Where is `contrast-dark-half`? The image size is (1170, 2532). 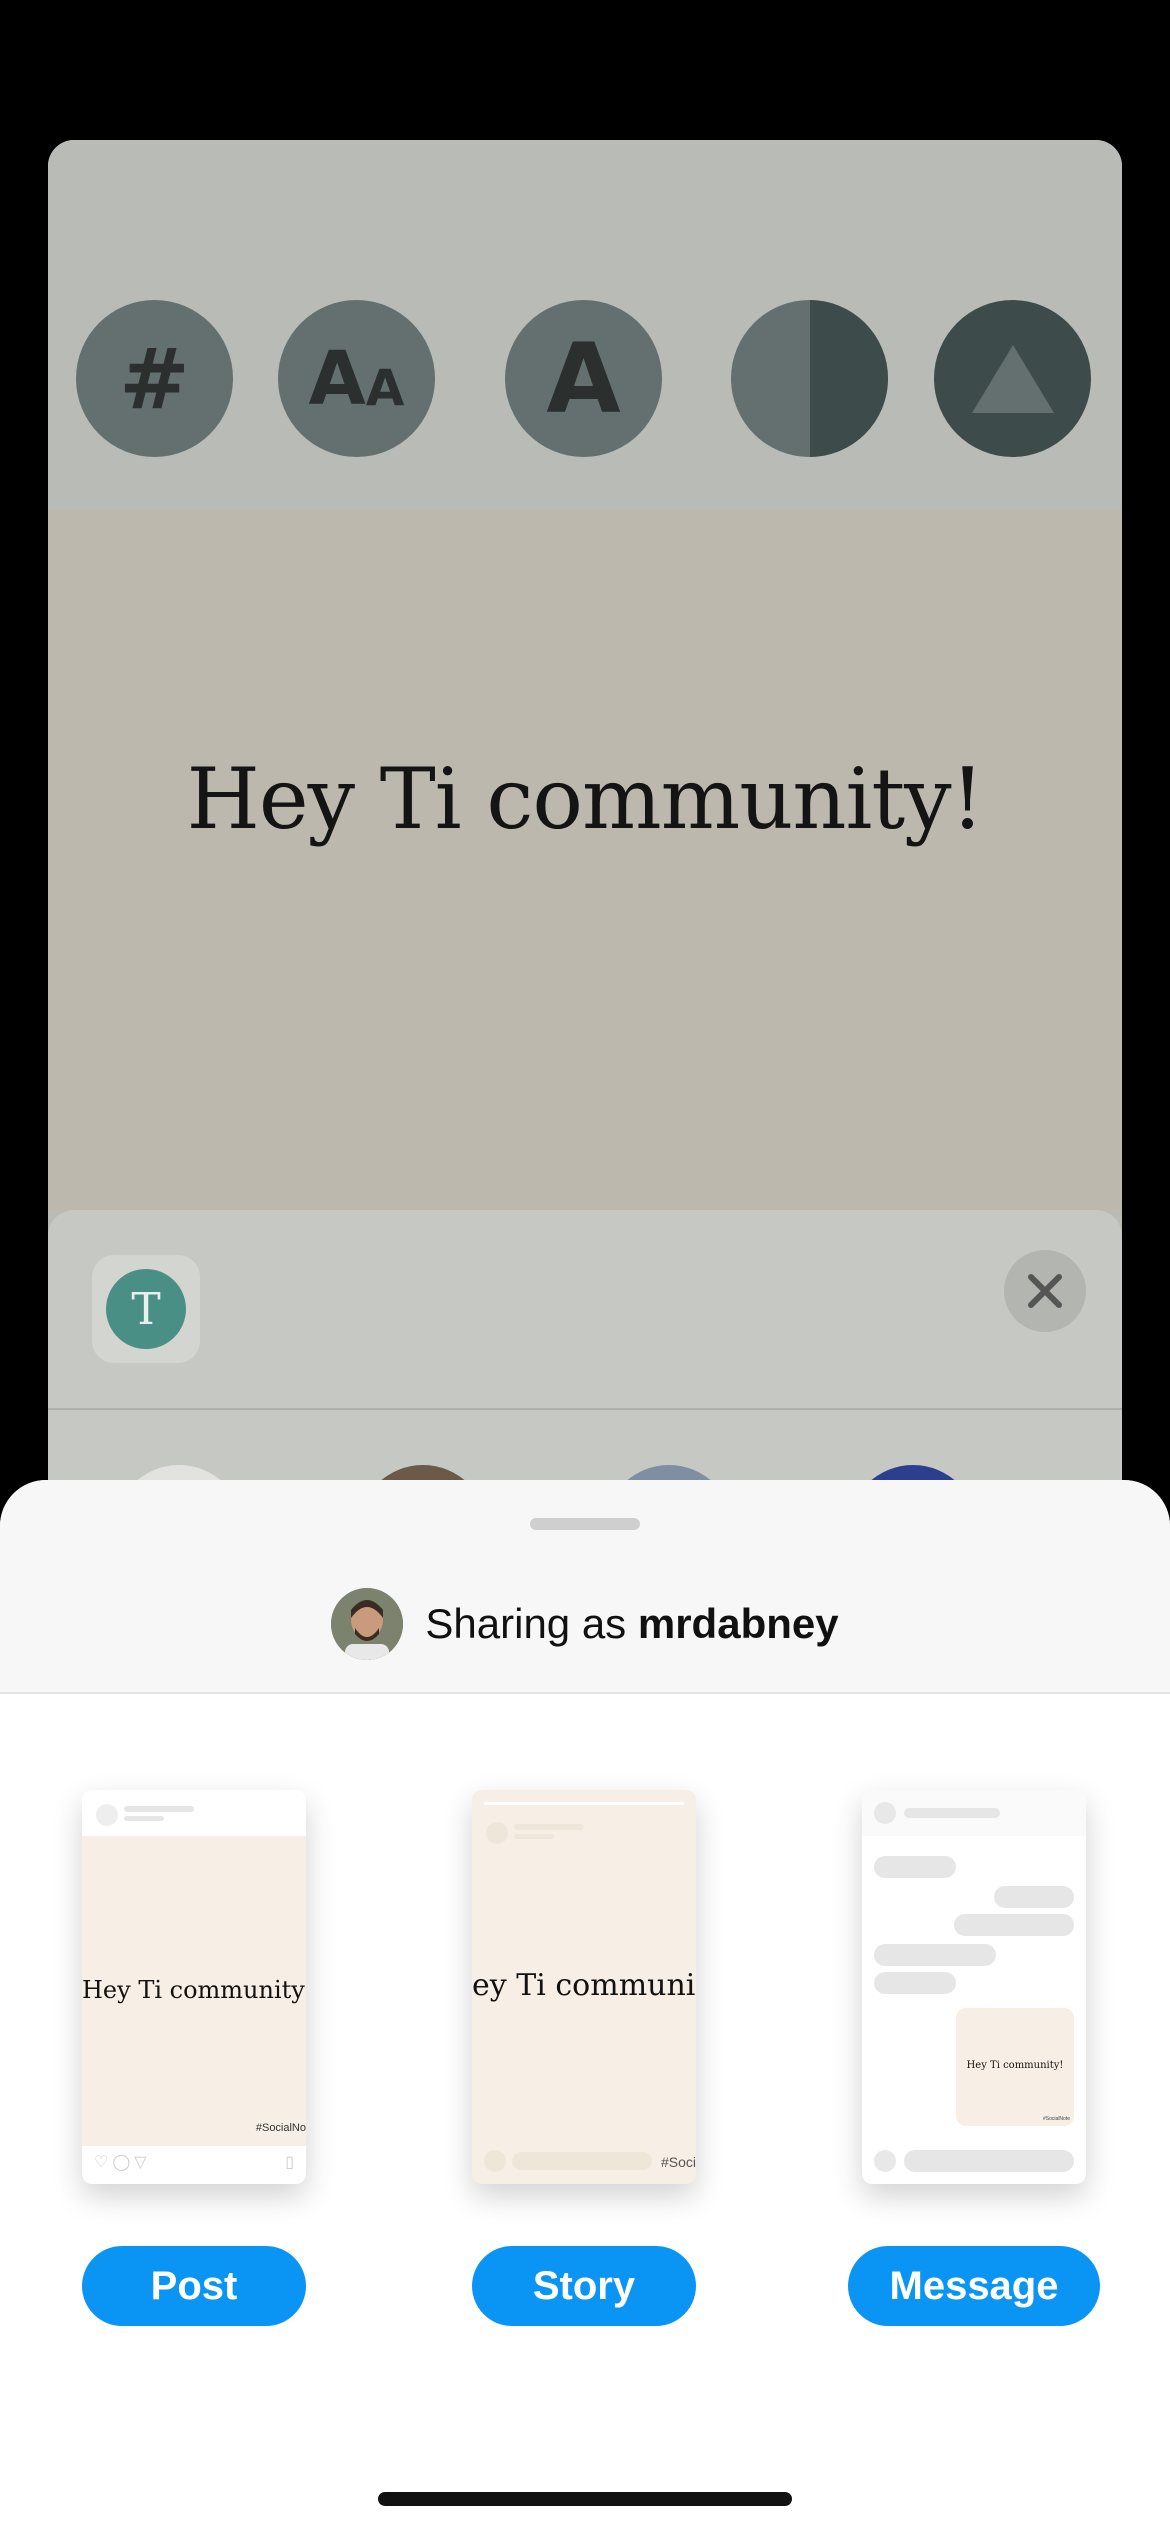
contrast-dark-half is located at coordinates (848, 378).